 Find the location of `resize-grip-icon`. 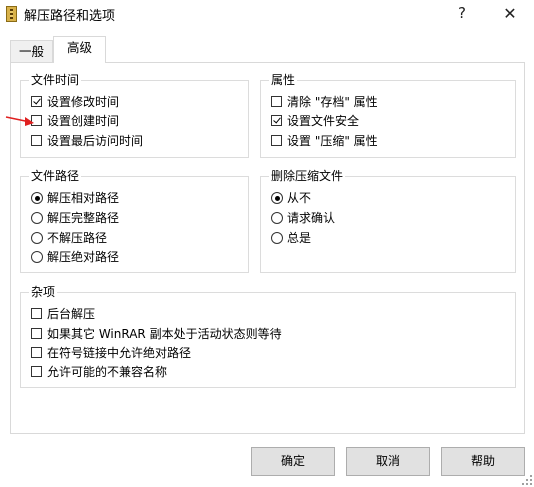

resize-grip-icon is located at coordinates (527, 480).